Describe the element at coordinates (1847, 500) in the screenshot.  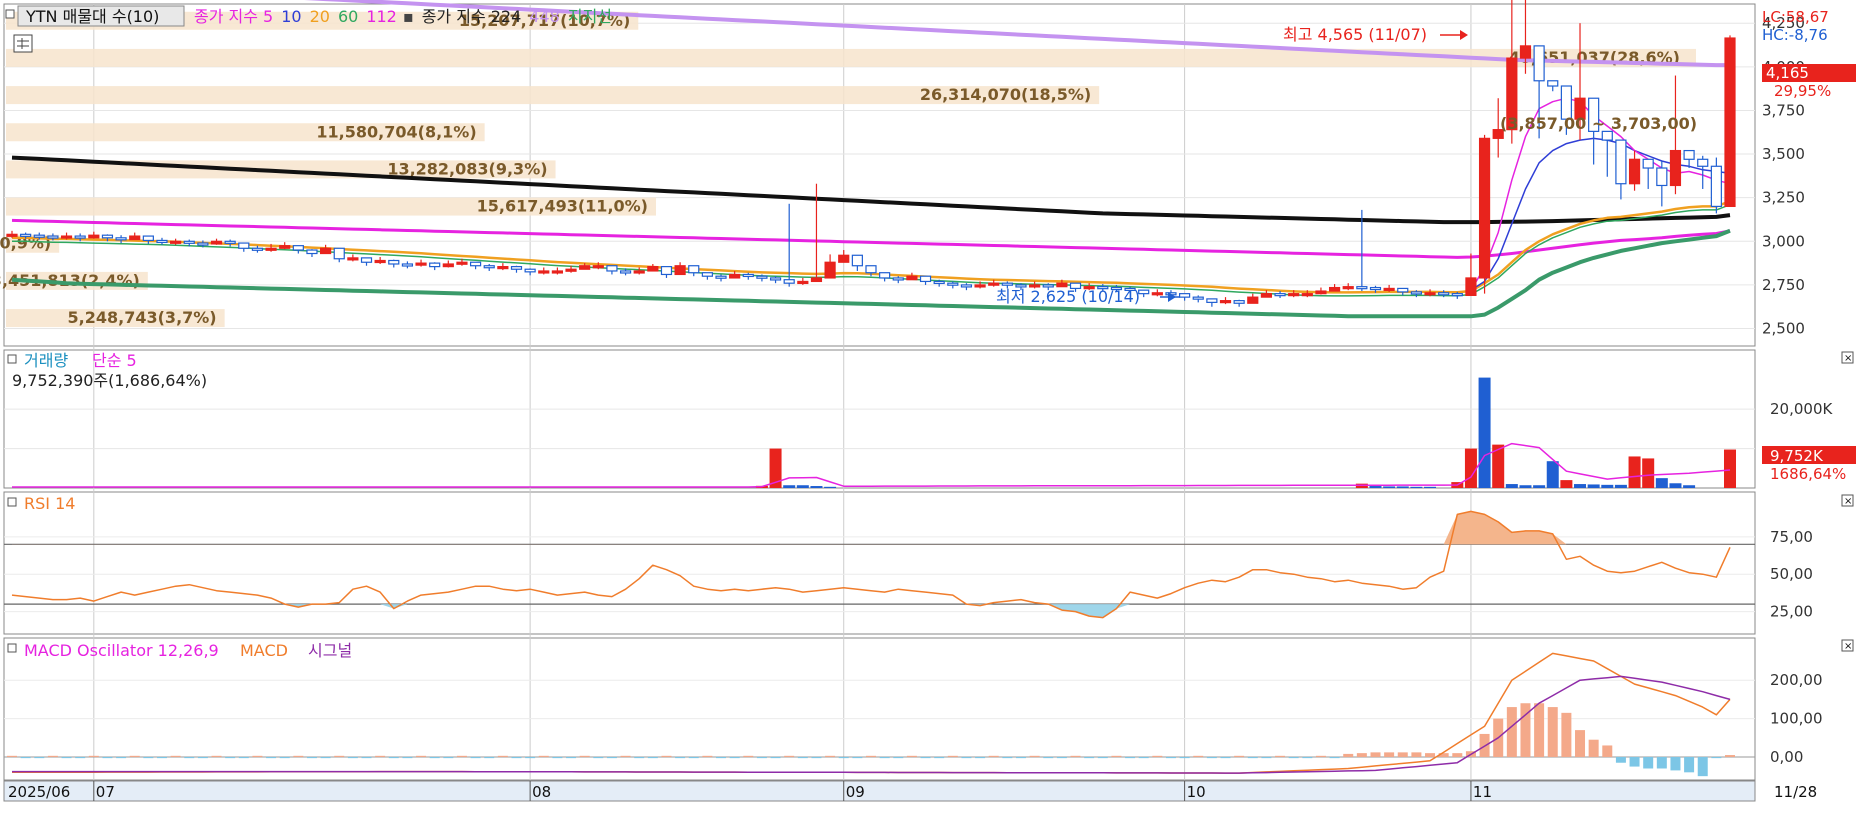
I see `rsi-close-icon: ×` at that location.